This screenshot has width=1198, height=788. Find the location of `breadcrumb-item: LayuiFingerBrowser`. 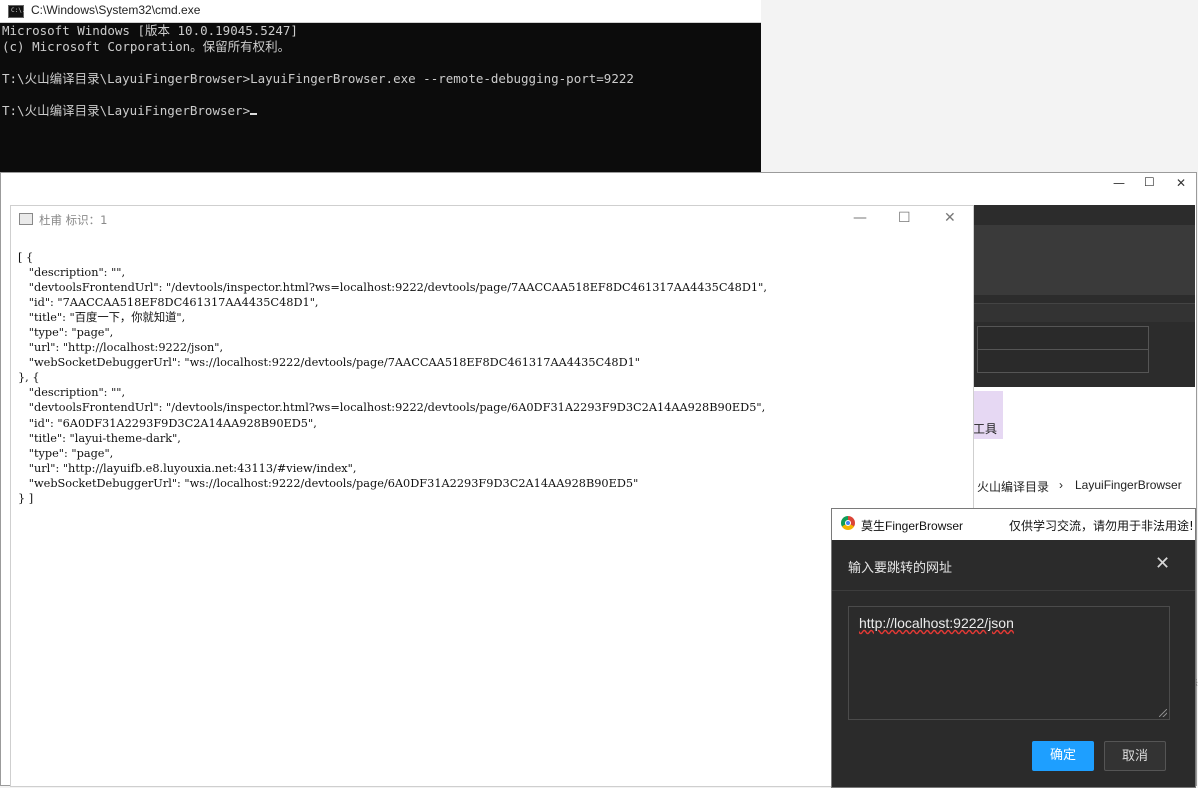

breadcrumb-item: LayuiFingerBrowser is located at coordinates (1128, 485).